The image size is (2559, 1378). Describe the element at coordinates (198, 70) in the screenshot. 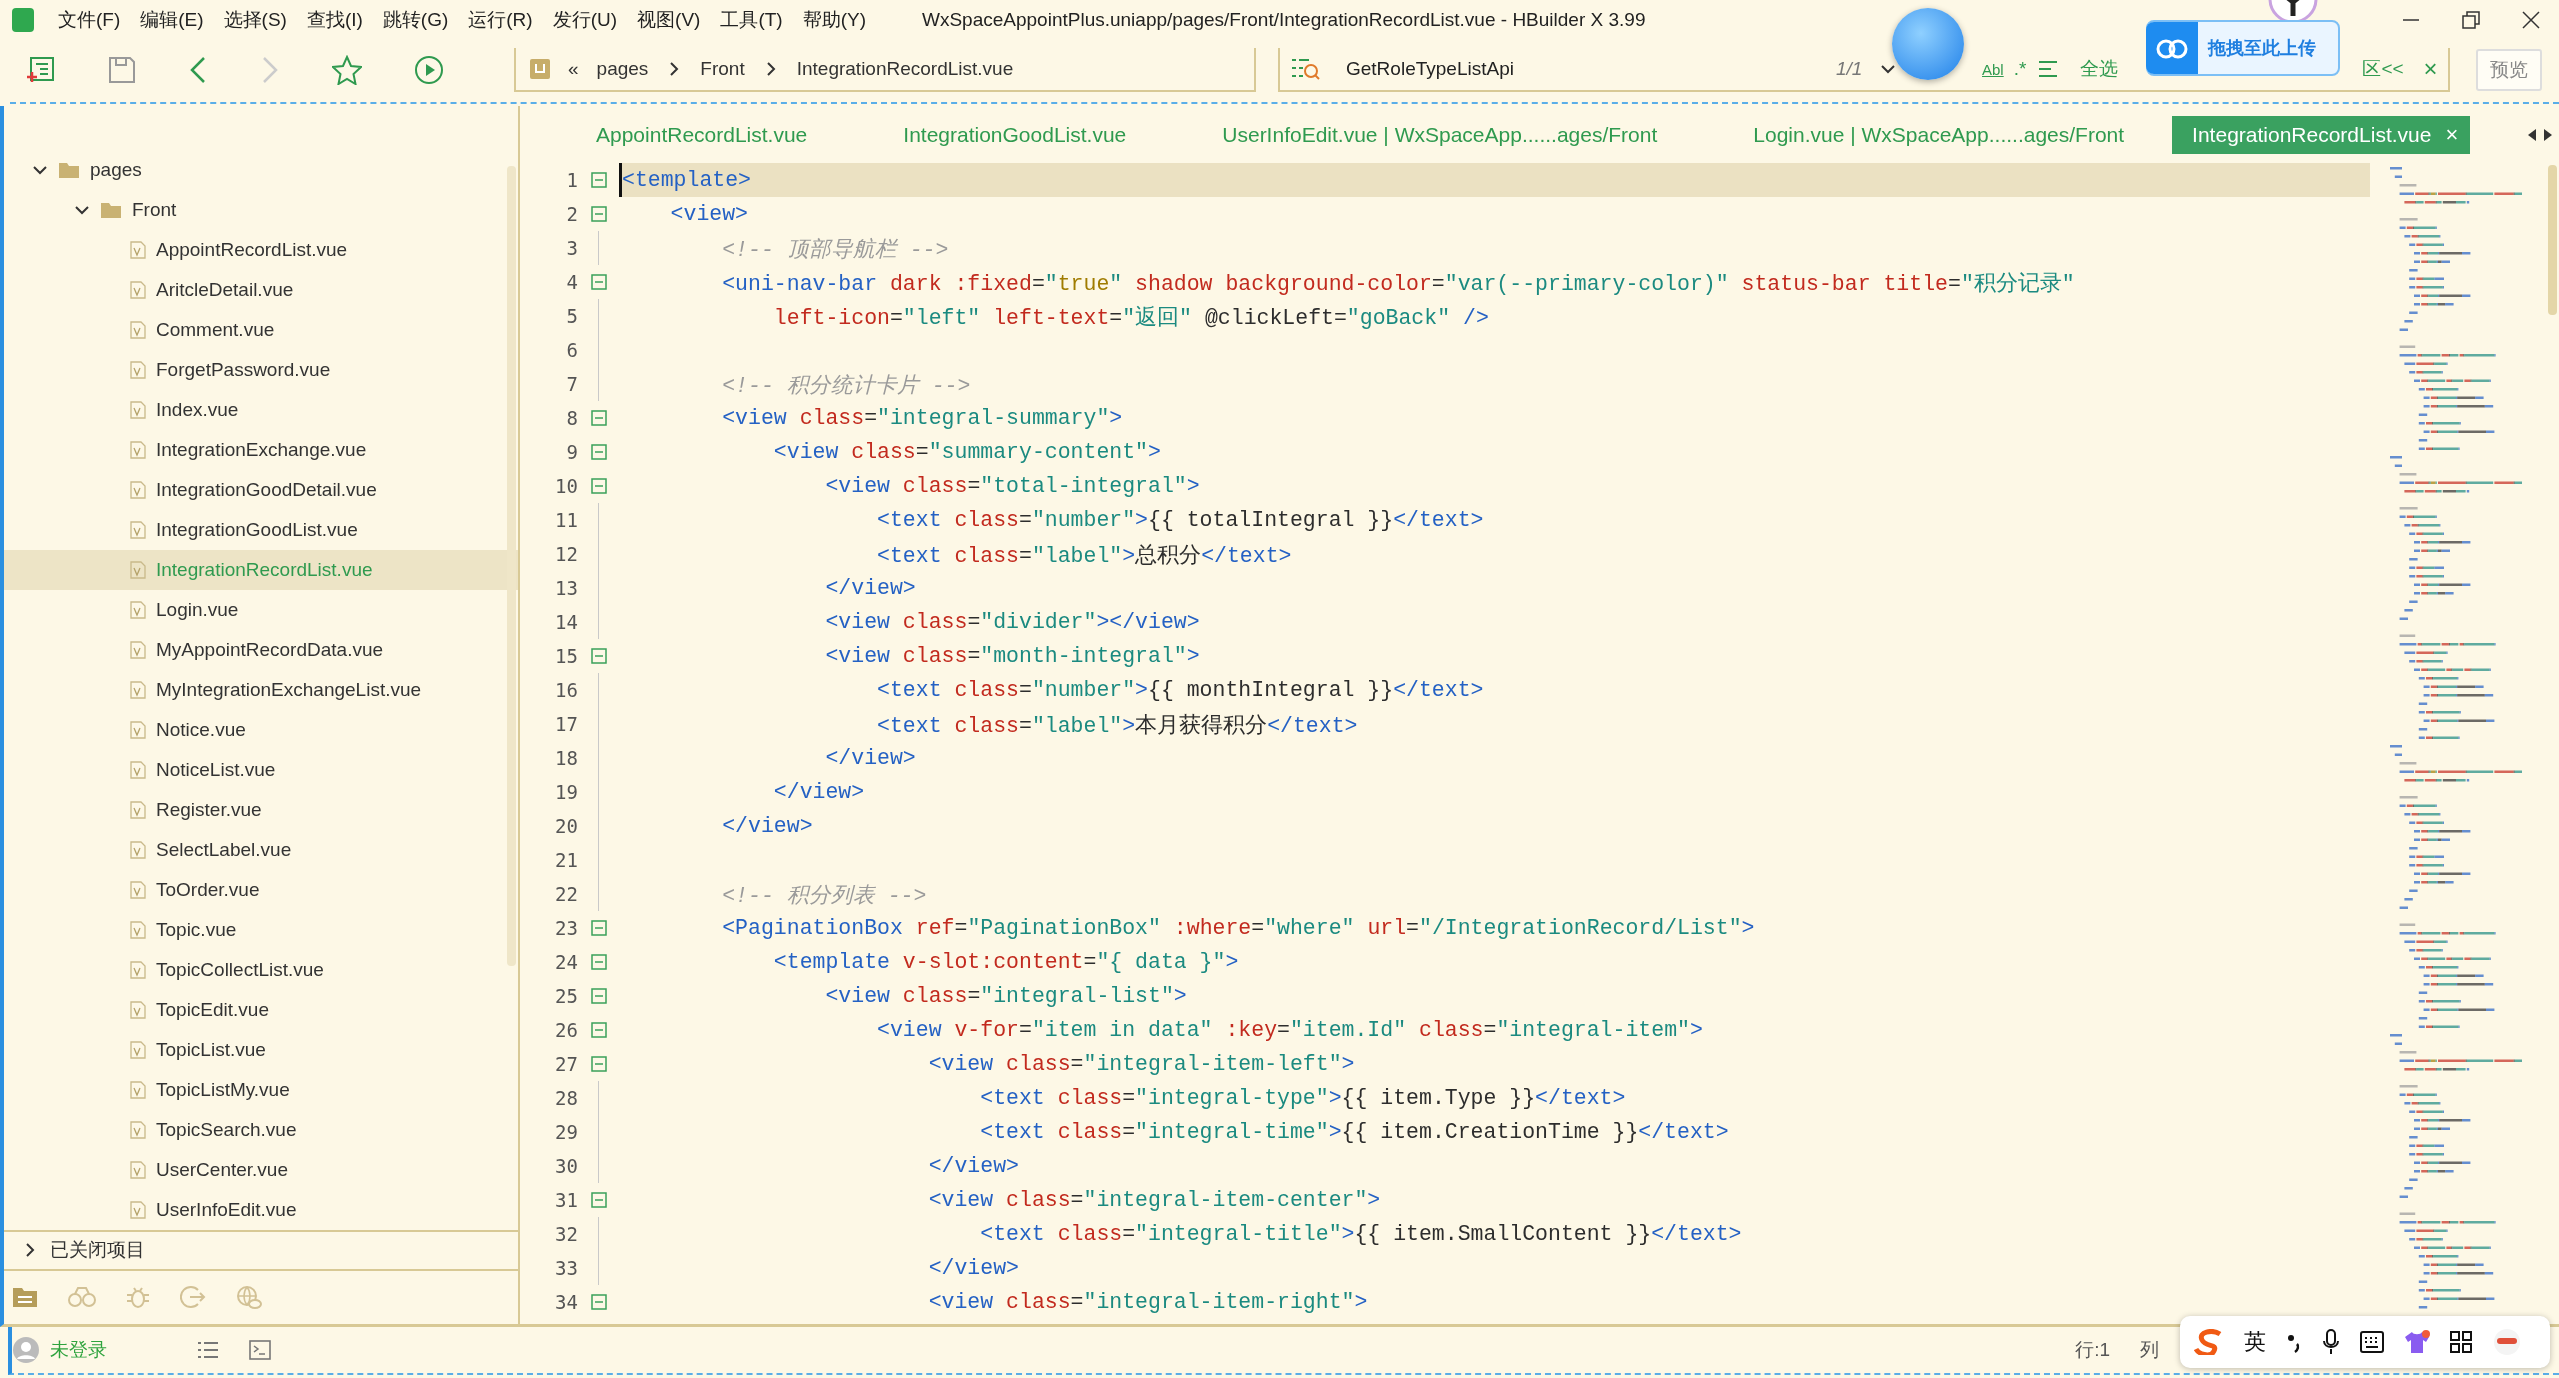

I see `back-icon` at that location.